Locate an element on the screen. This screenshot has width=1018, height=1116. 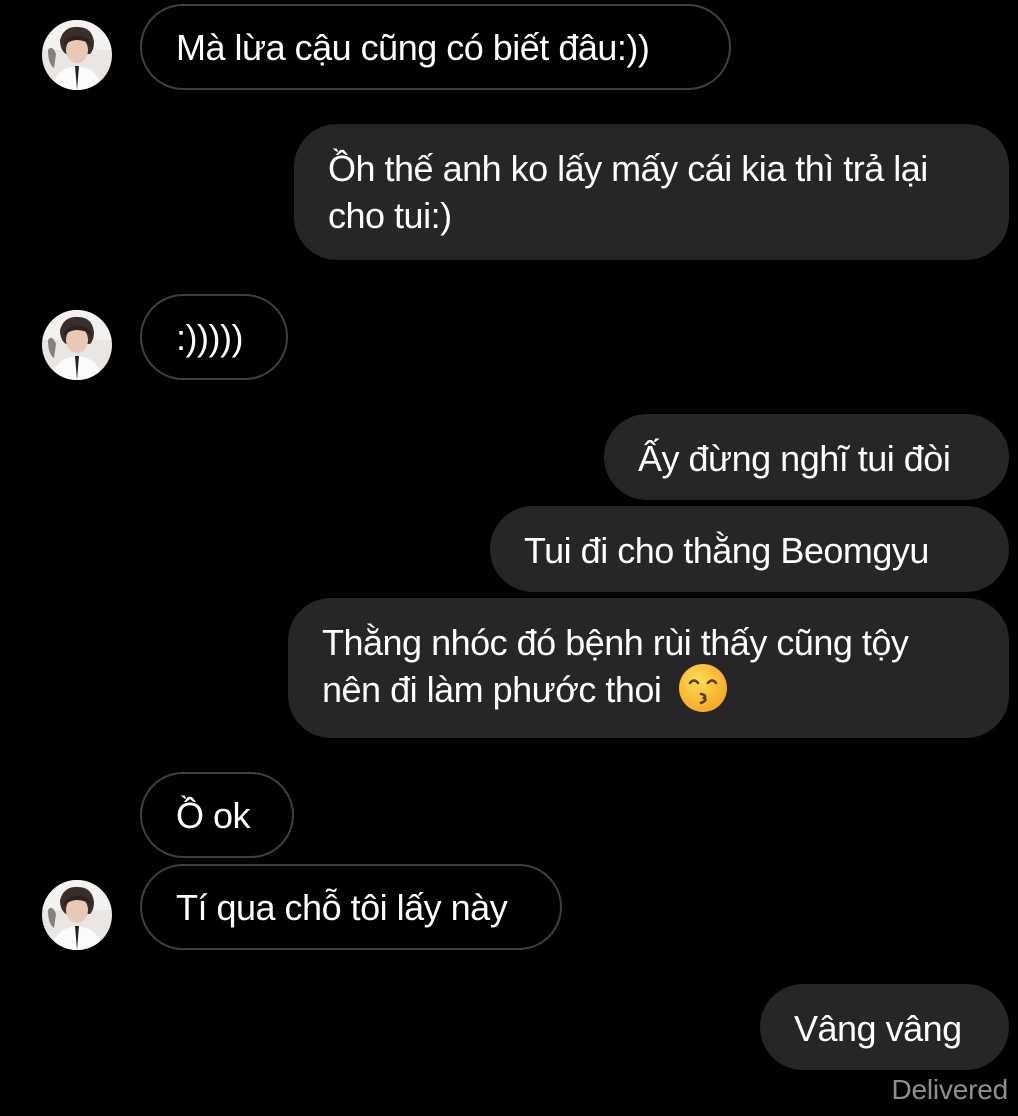
kissing-smiling-eyes-emoji-icon is located at coordinates (702, 688).